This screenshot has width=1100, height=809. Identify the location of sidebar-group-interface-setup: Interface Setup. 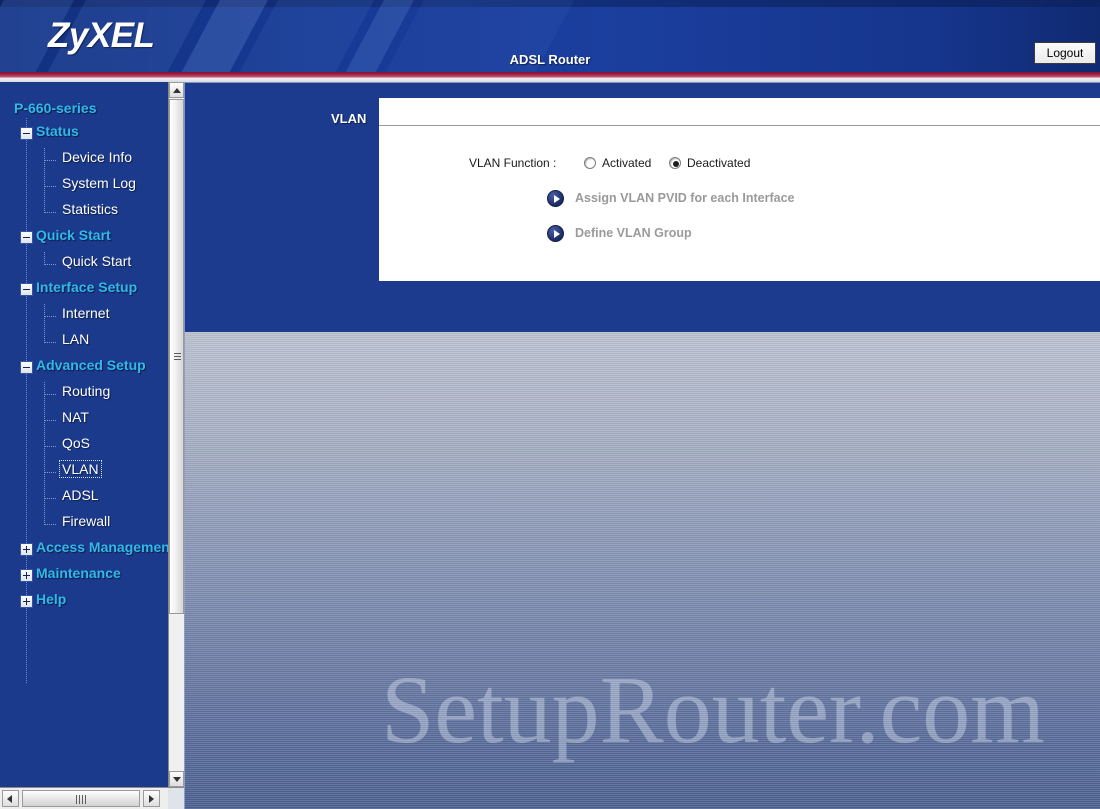
(84, 291).